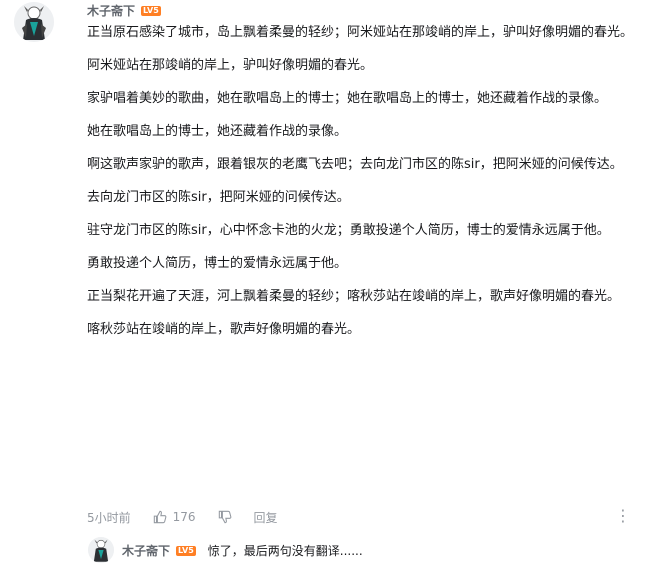 This screenshot has width=658, height=569. What do you see at coordinates (146, 550) in the screenshot?
I see `sub-reply-username: 木子斋下` at bounding box center [146, 550].